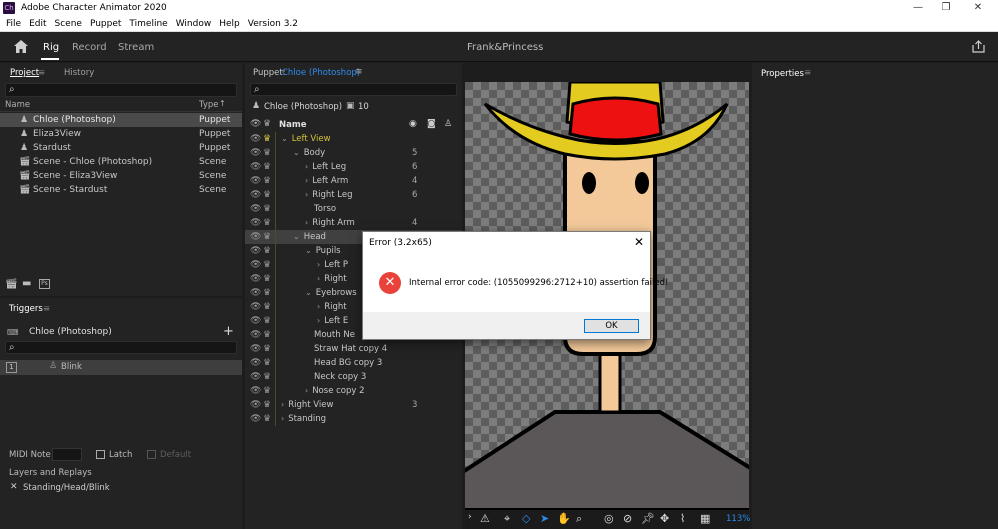  Describe the element at coordinates (273, 24) in the screenshot. I see `menu-version: Version 3.2` at that location.